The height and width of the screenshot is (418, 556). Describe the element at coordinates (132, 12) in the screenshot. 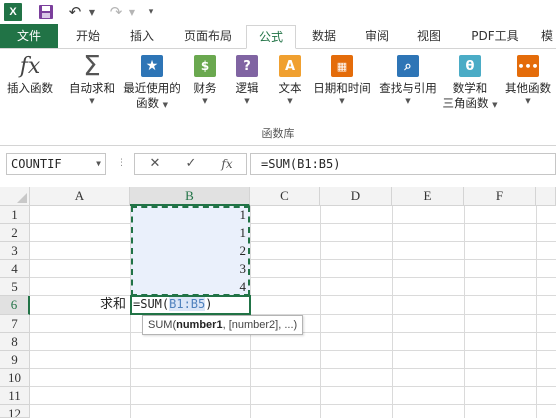

I see `redo-dropdown-icon: ▼` at that location.